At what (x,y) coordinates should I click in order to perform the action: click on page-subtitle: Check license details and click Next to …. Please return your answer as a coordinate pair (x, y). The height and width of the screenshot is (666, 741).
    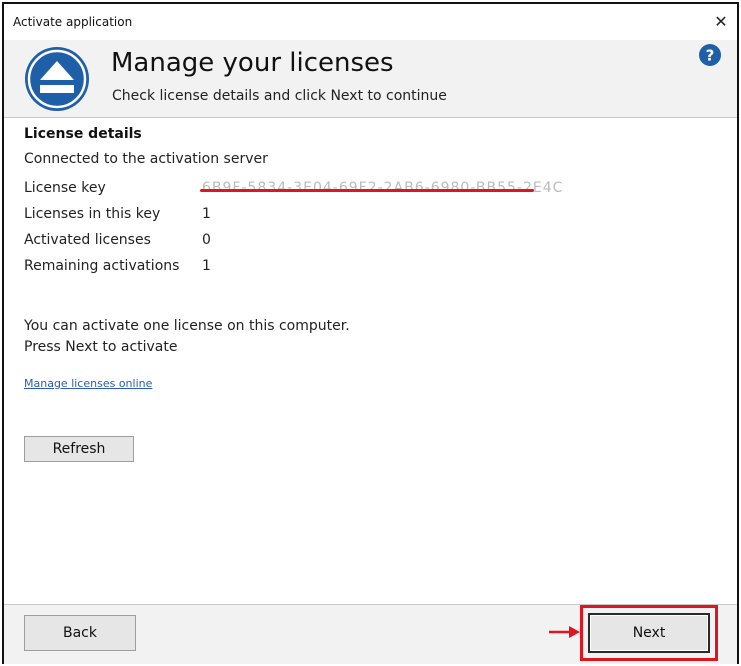
    Looking at the image, I should click on (279, 96).